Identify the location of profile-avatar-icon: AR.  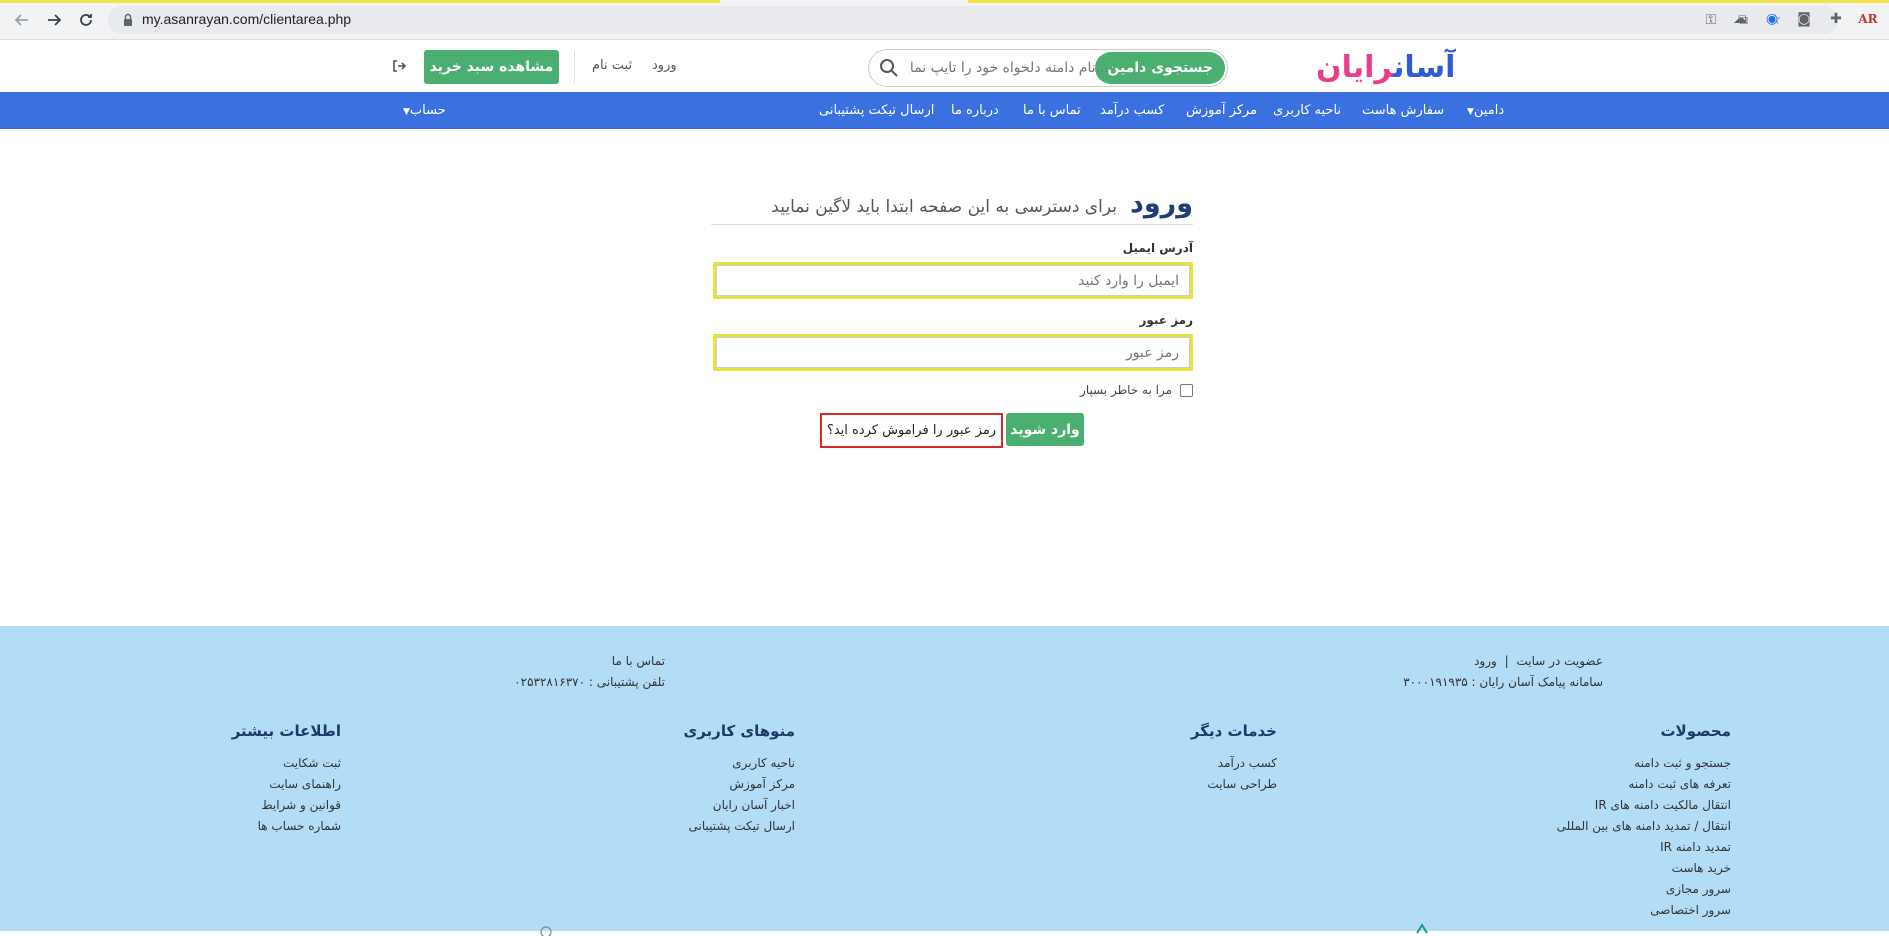
(1867, 19).